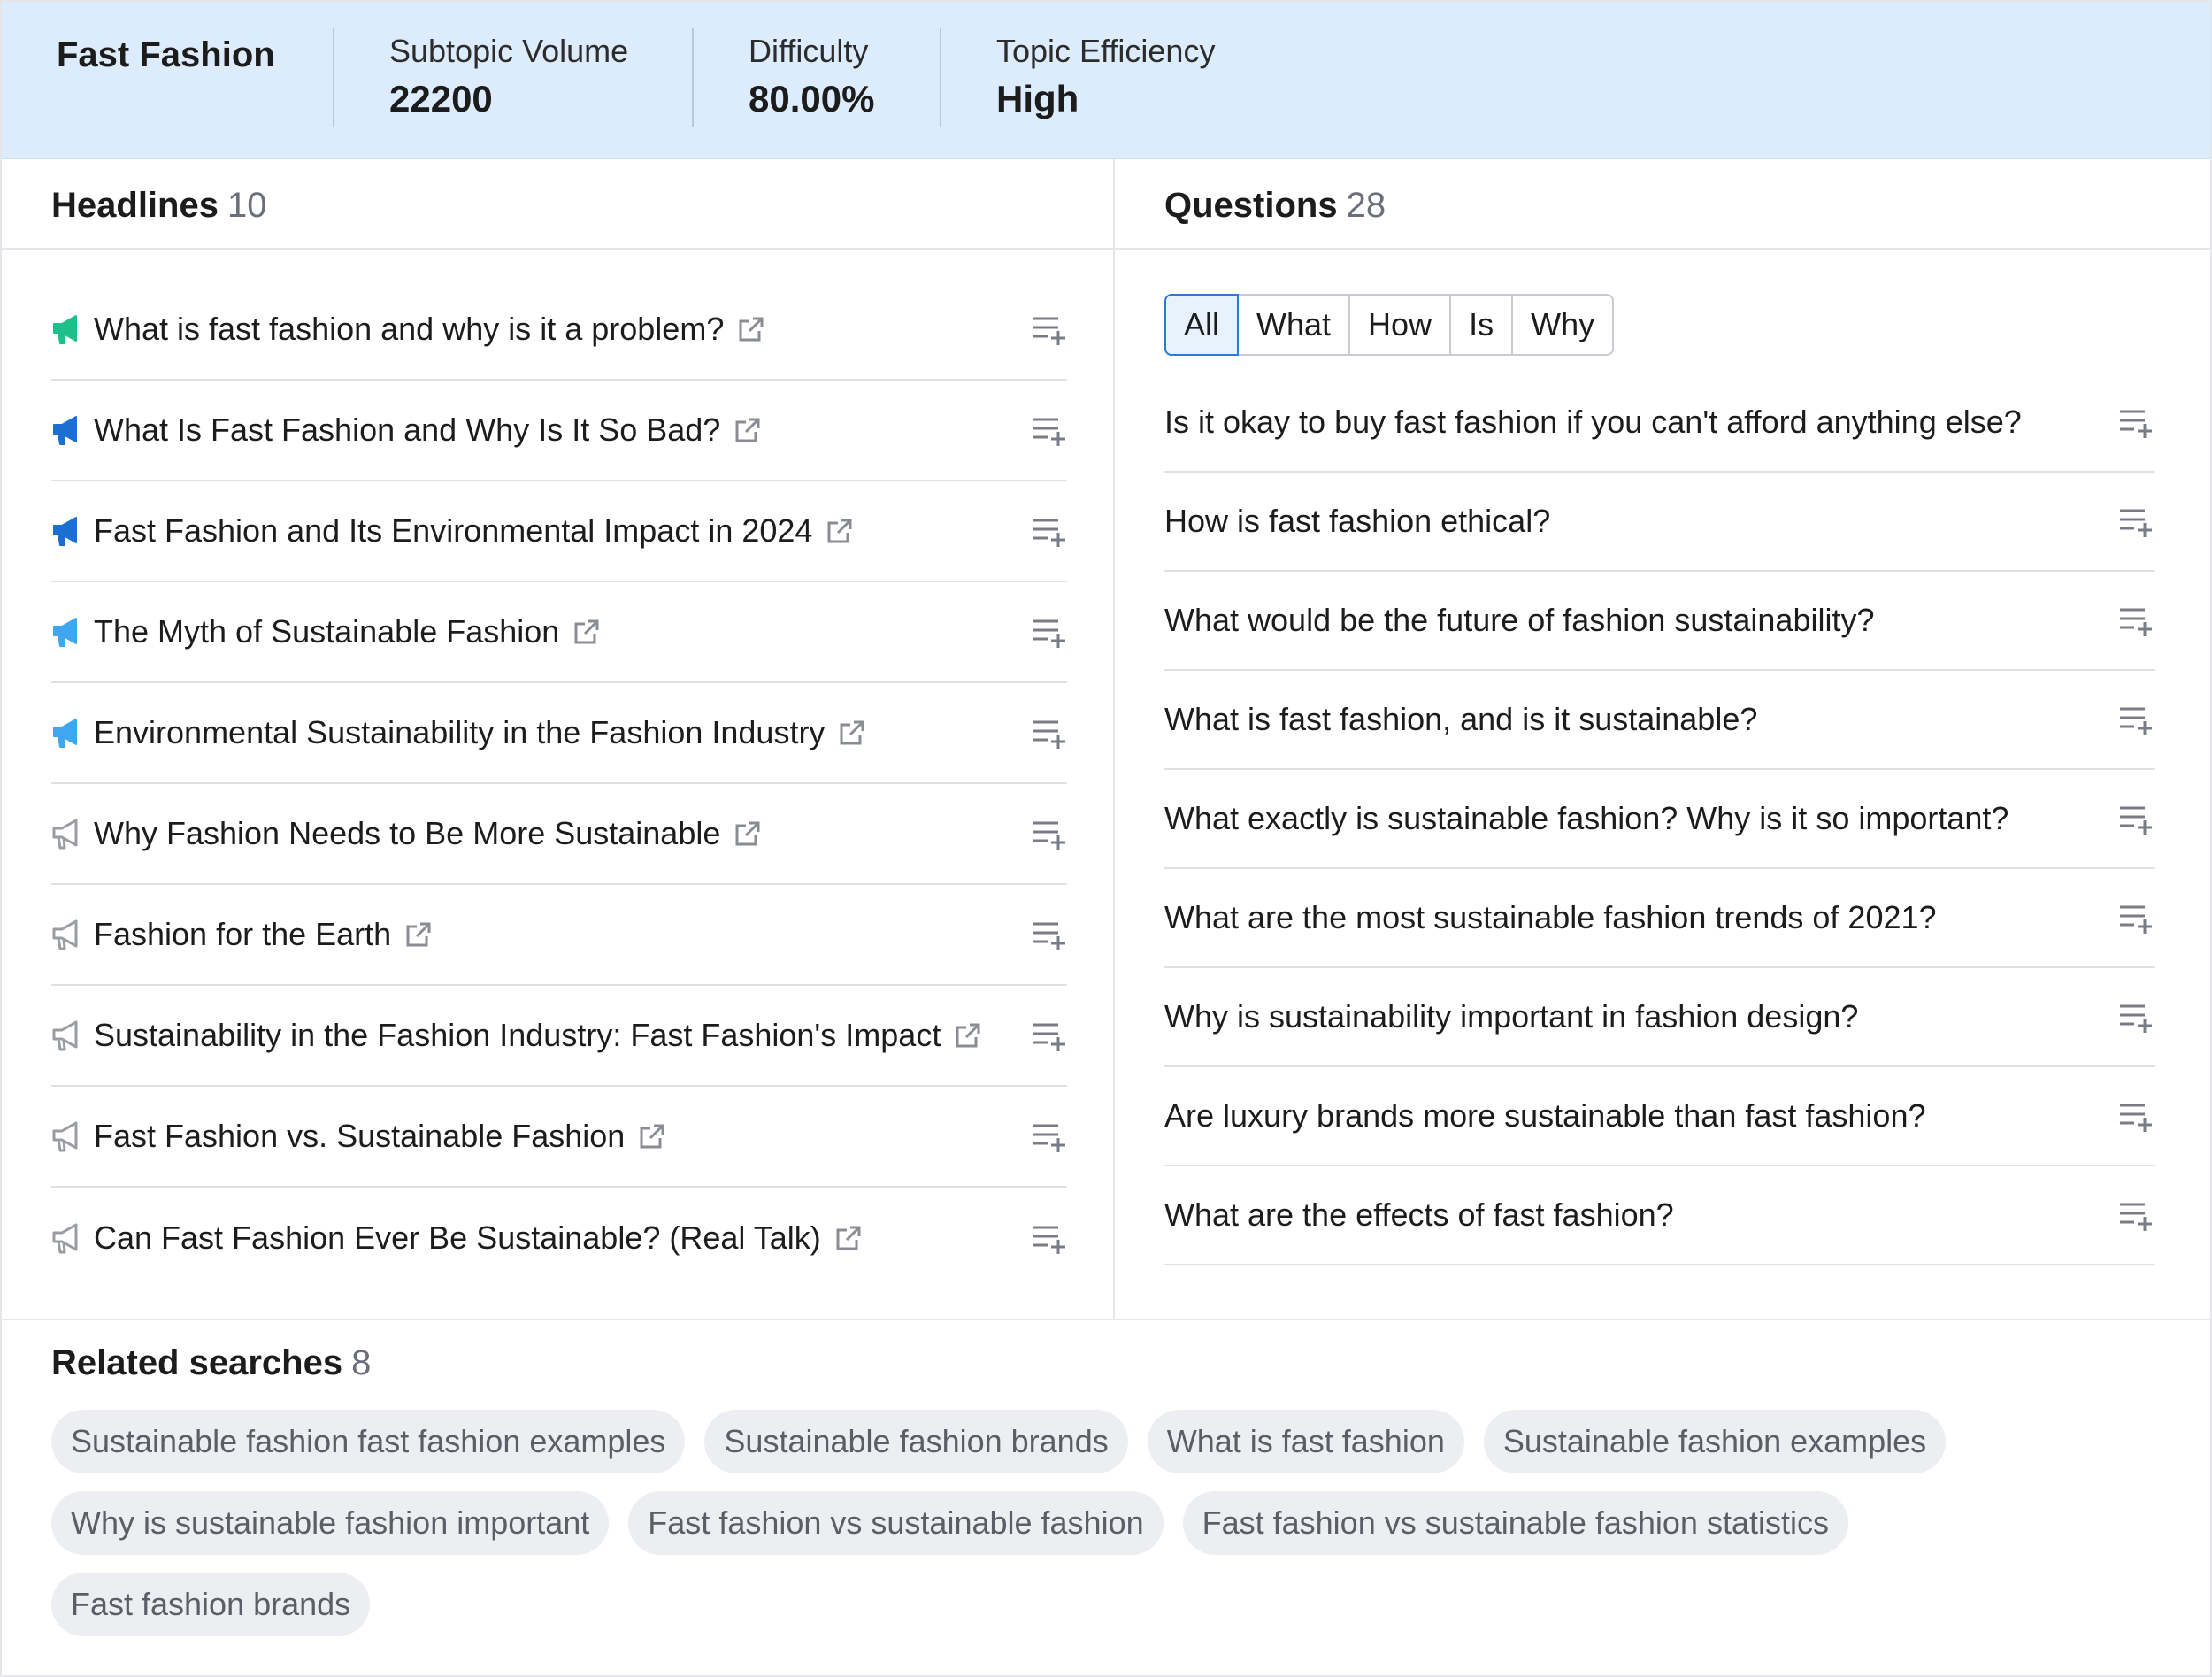  I want to click on related-search-chip: What is fast fashion, so click(1305, 1441).